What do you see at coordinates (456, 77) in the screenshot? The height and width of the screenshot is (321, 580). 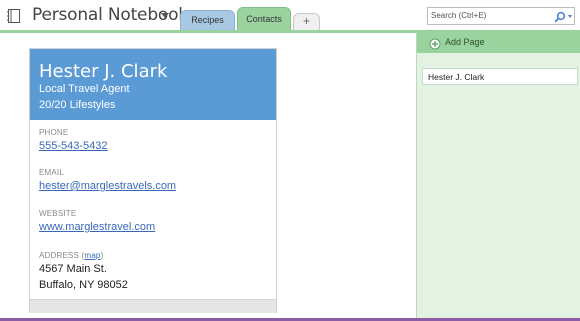 I see `page-list-item-label: Hester J. Clark` at bounding box center [456, 77].